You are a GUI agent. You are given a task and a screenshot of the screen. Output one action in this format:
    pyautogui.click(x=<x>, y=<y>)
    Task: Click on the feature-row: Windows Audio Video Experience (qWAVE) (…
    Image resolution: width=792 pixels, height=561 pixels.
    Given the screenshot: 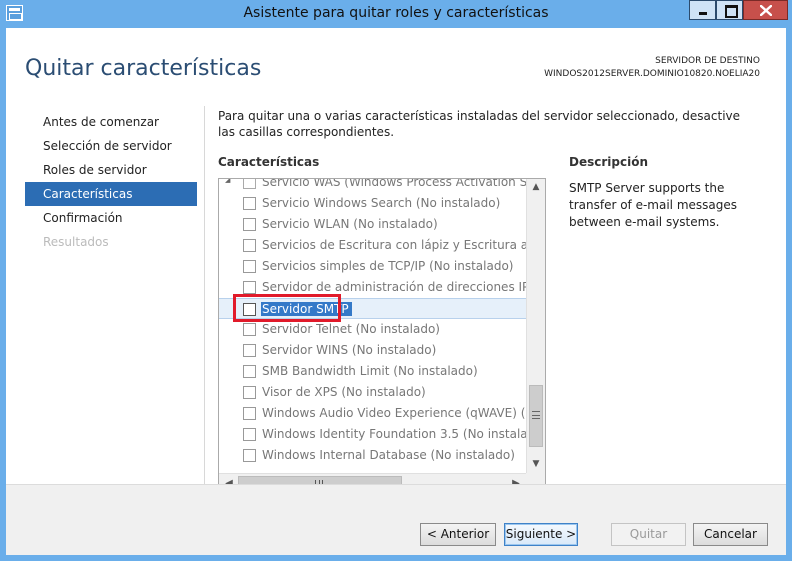 What is the action you would take?
    pyautogui.click(x=372, y=413)
    